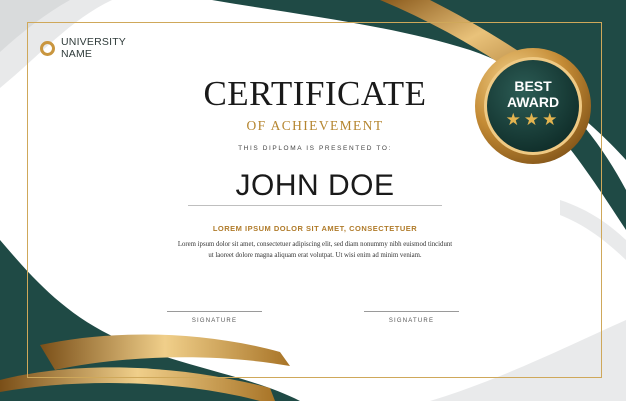 The width and height of the screenshot is (626, 401). What do you see at coordinates (411, 321) in the screenshot?
I see `signature-label-right: SIGNATURE` at bounding box center [411, 321].